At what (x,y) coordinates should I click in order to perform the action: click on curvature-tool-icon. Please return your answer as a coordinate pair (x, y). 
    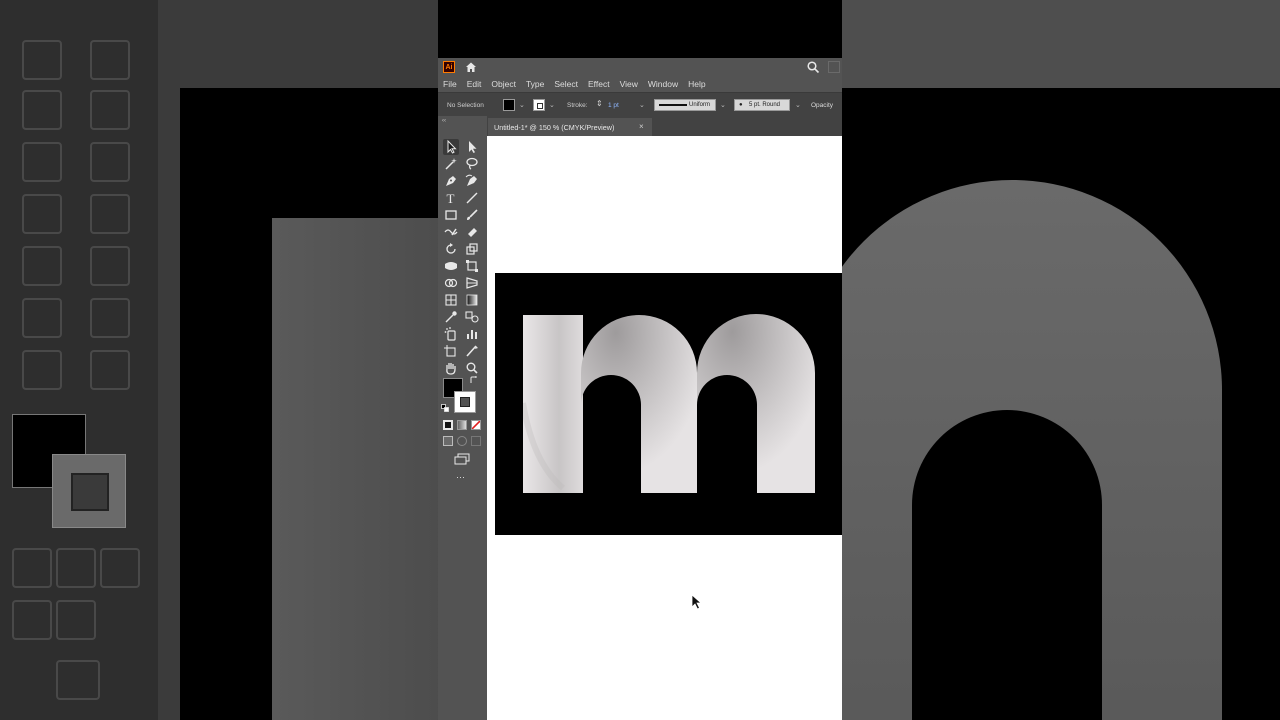
    Looking at the image, I should click on (472, 181).